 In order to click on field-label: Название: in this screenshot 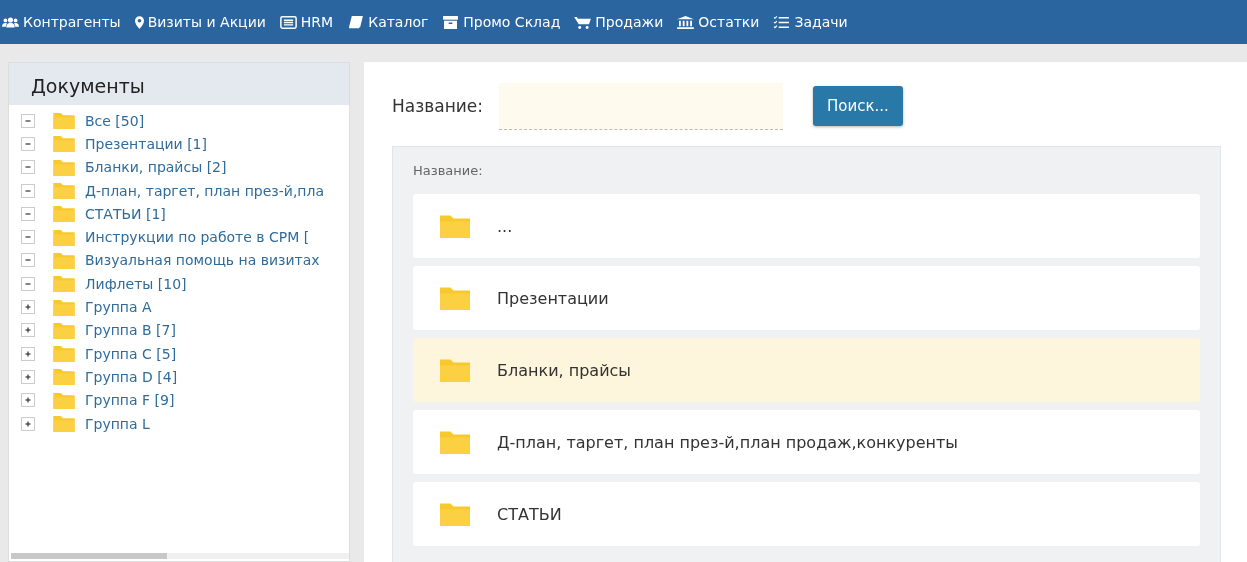, I will do `click(438, 106)`.